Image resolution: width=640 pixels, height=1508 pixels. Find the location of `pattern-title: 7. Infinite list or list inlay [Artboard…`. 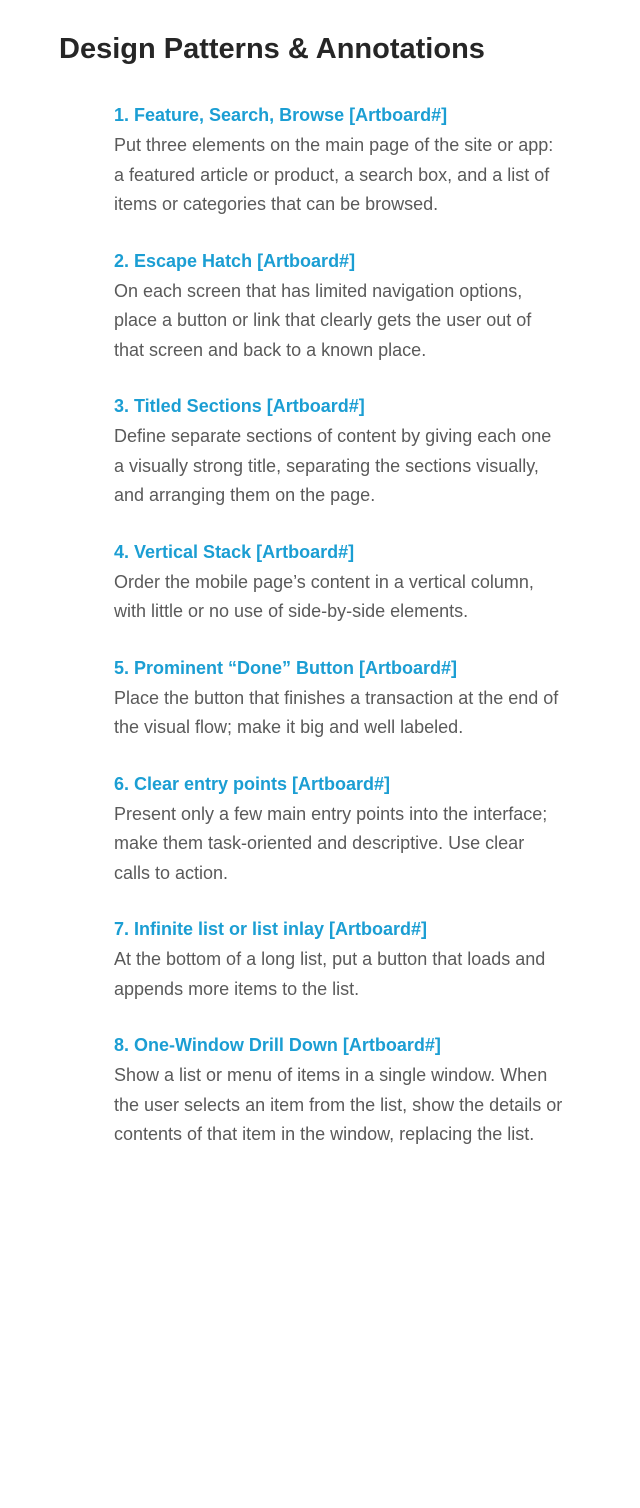

pattern-title: 7. Infinite list or list inlay [Artboard… is located at coordinates (271, 929).